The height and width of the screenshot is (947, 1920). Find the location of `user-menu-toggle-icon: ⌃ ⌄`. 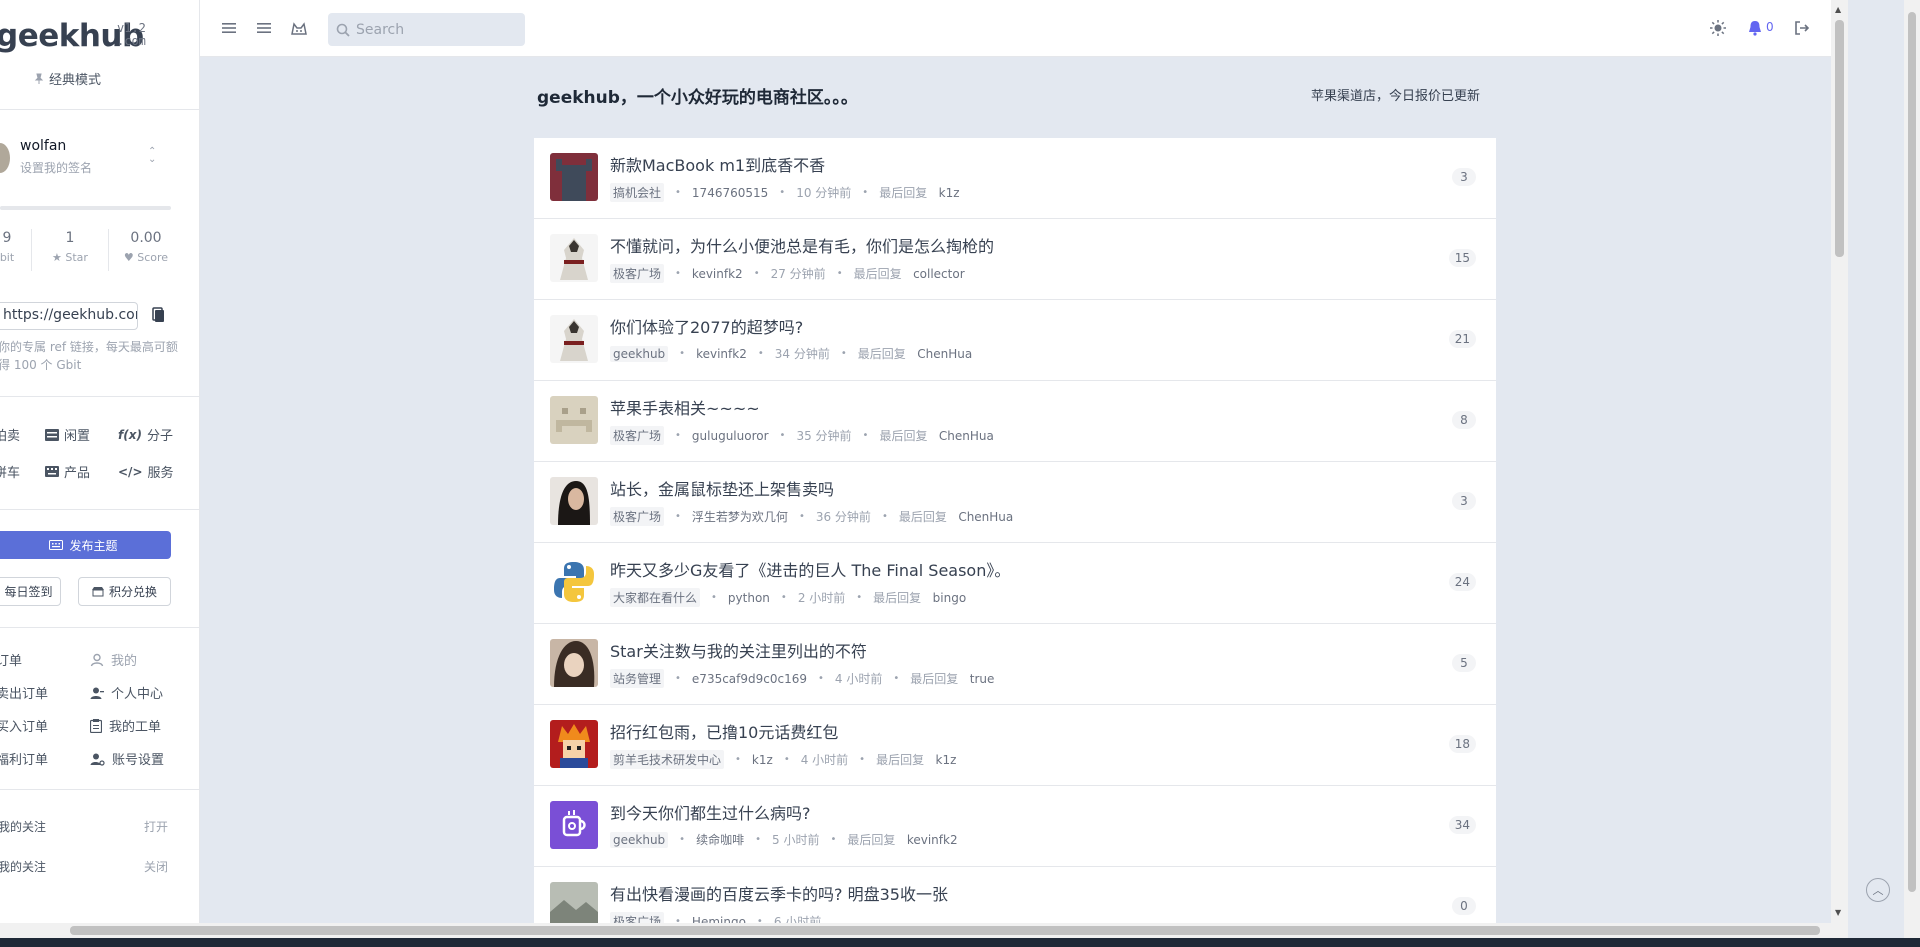

user-menu-toggle-icon: ⌃ ⌄ is located at coordinates (152, 156).